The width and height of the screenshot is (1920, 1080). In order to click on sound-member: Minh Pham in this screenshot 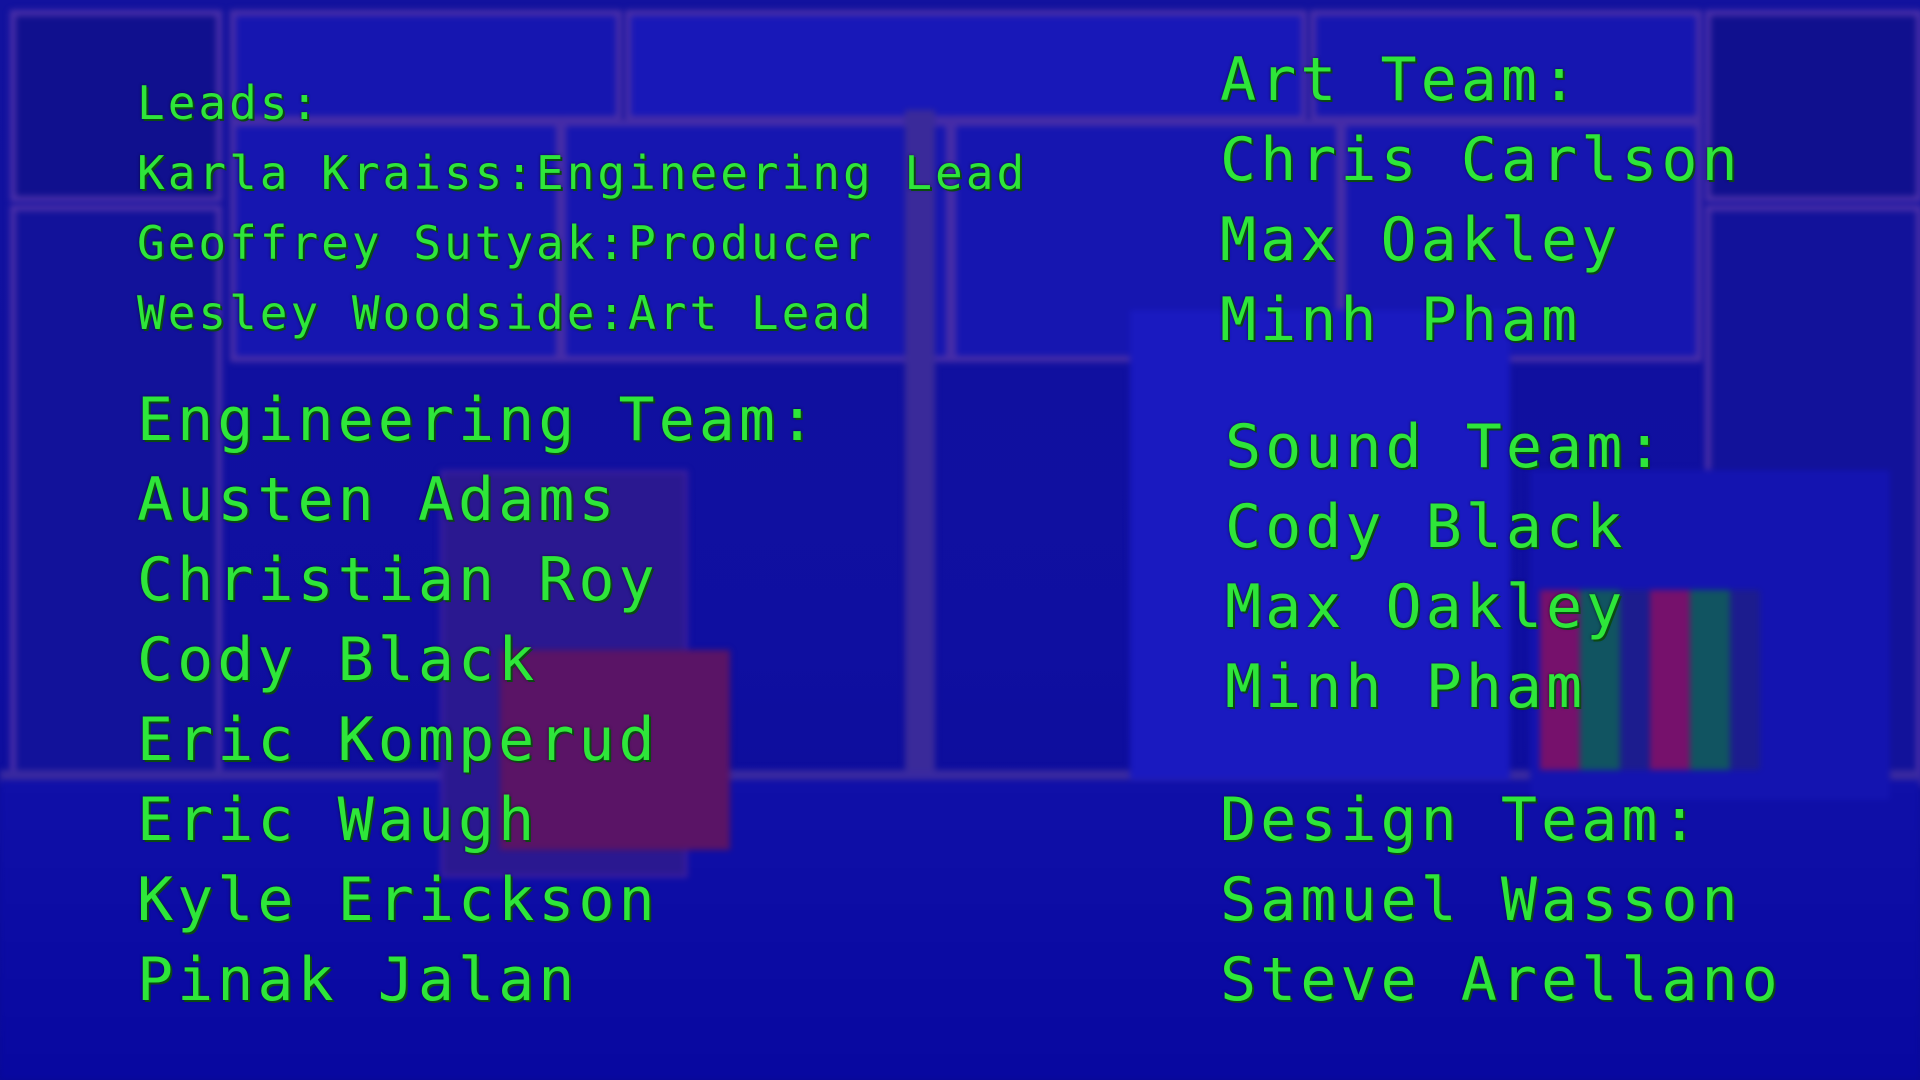, I will do `click(1406, 687)`.